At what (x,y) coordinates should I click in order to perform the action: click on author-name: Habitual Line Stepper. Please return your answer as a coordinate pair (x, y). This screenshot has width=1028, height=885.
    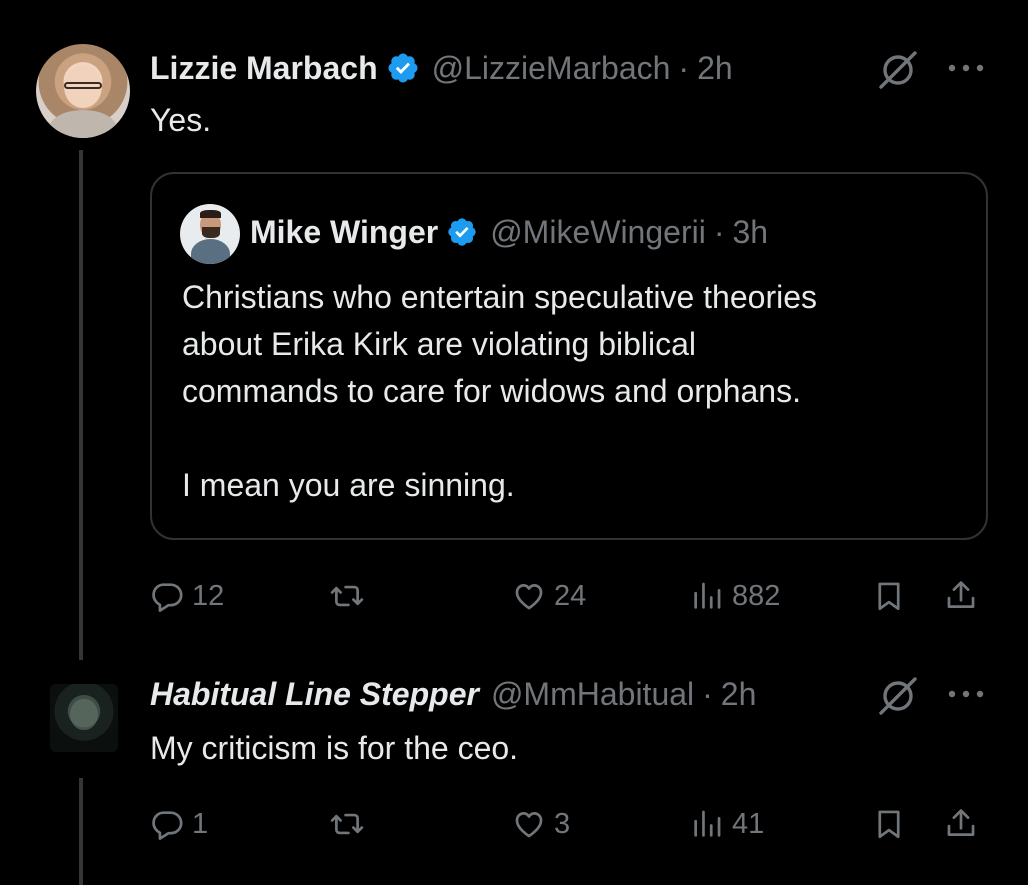
    Looking at the image, I should click on (314, 694).